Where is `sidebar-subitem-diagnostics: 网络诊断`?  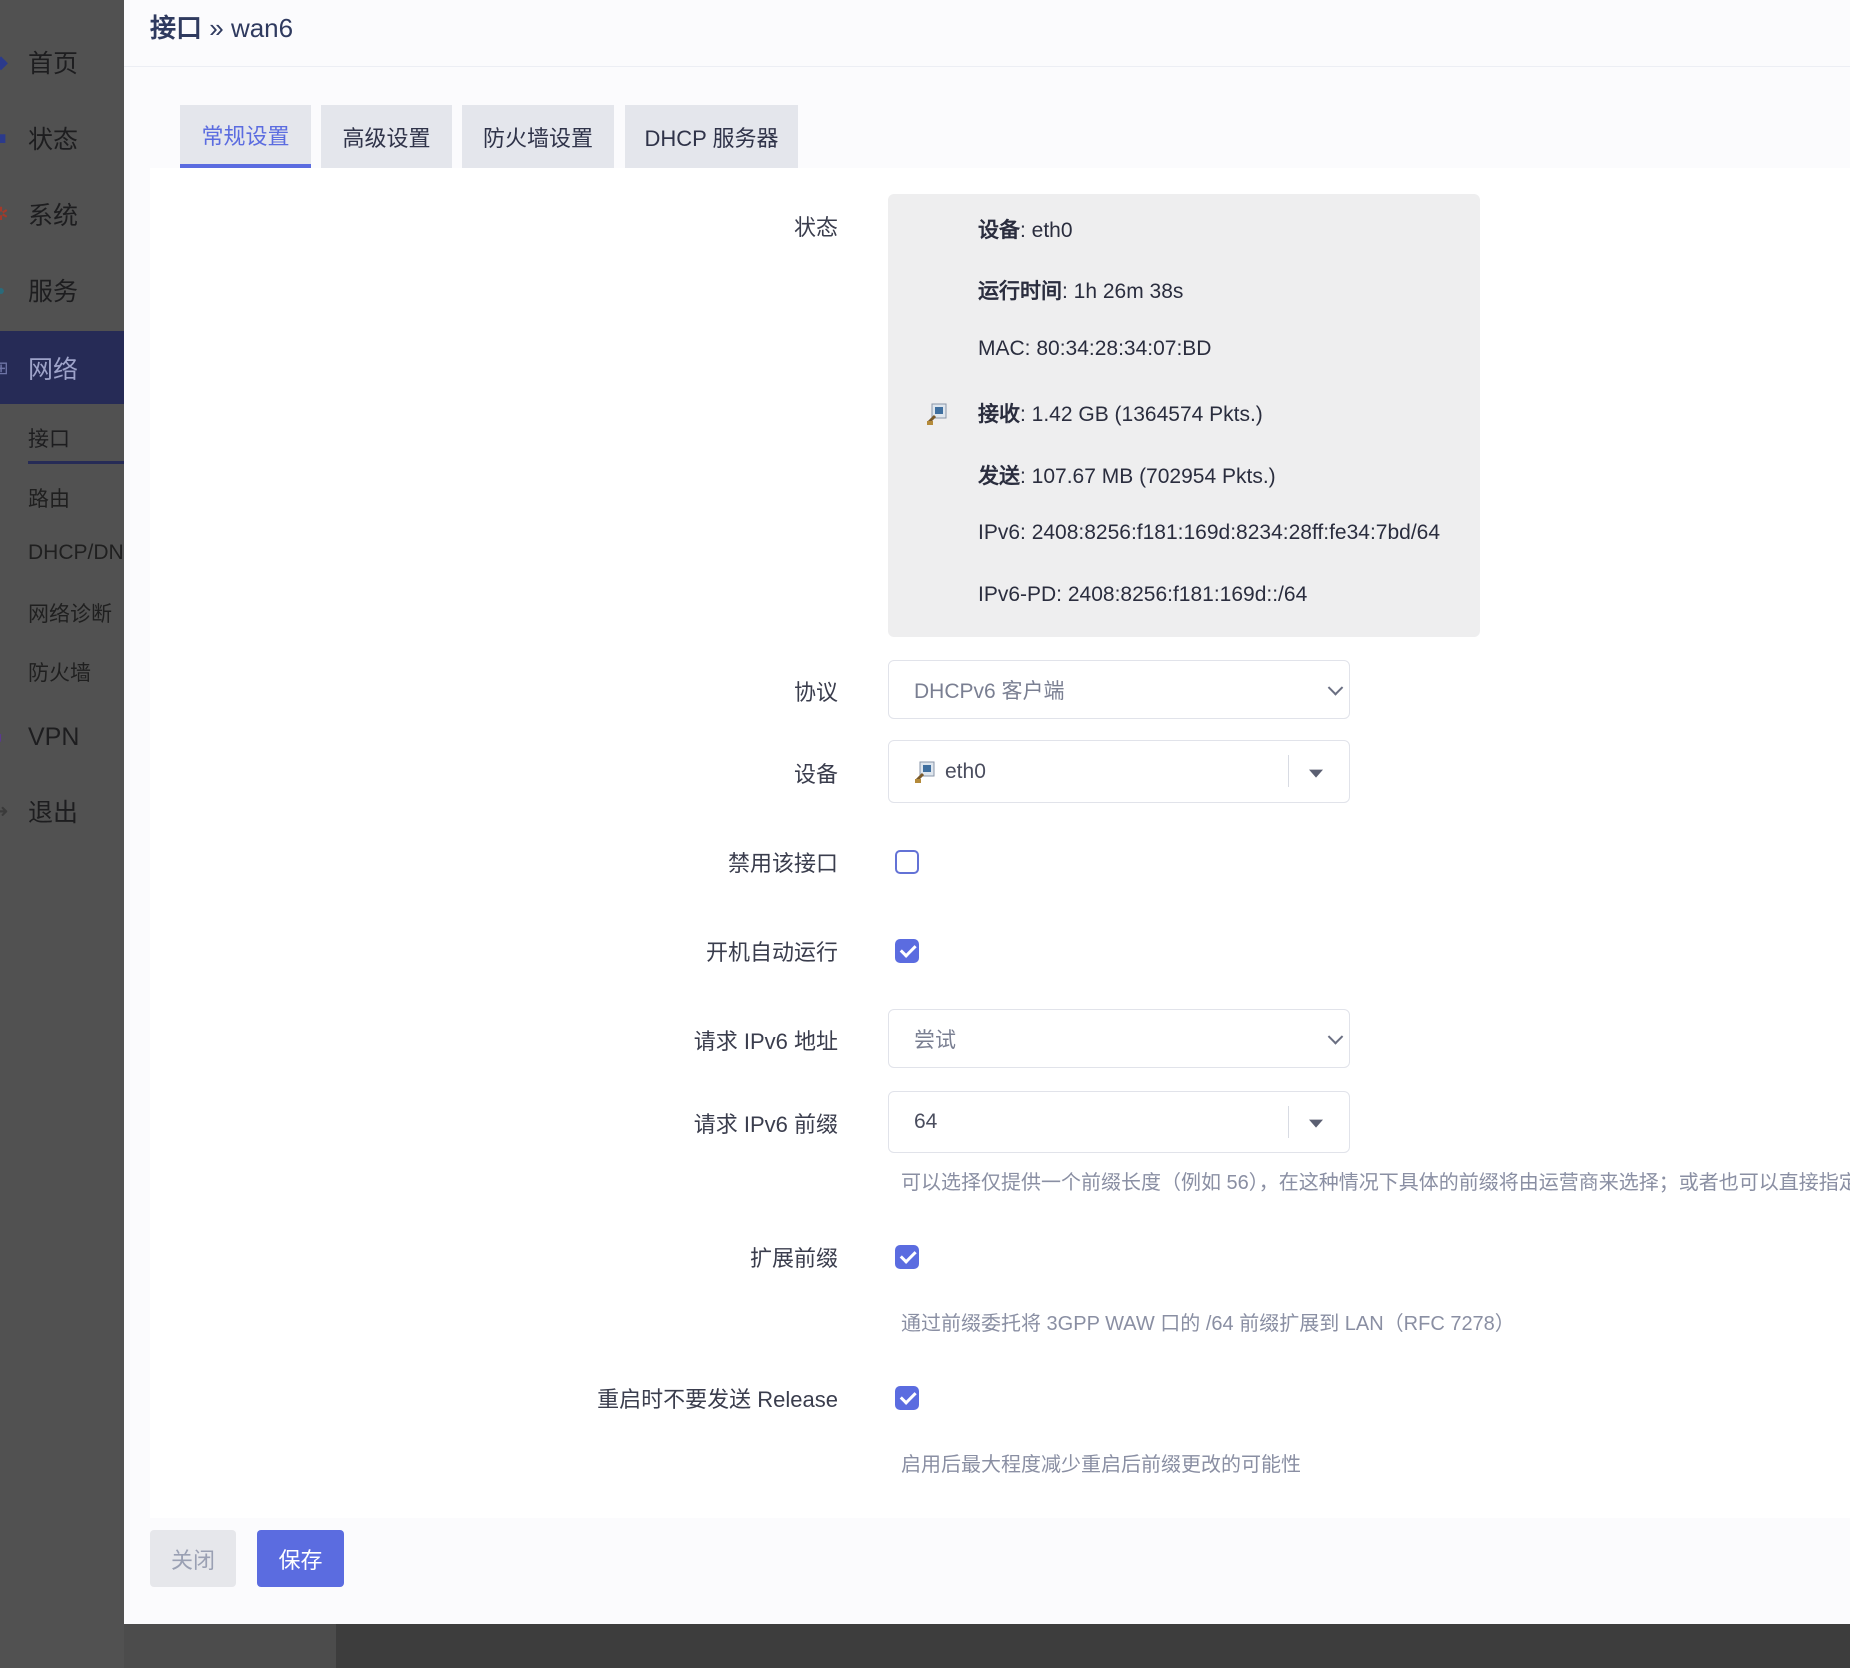
sidebar-subitem-diagnostics: 网络诊断 is located at coordinates (70, 613).